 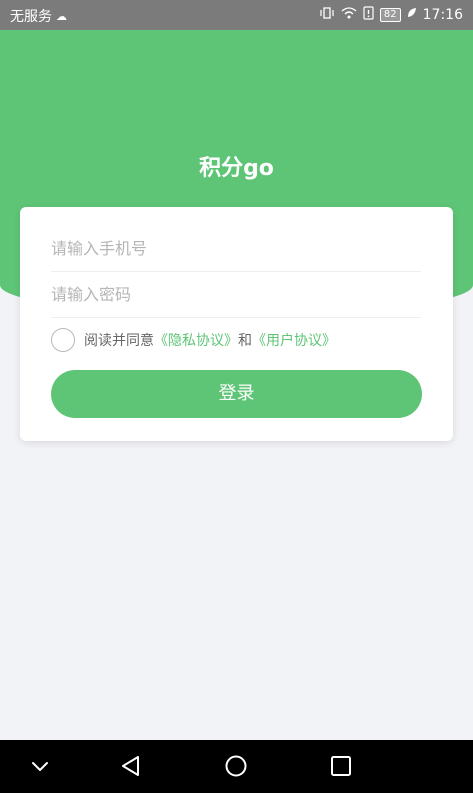 I want to click on nav-bar, so click(x=236, y=766).